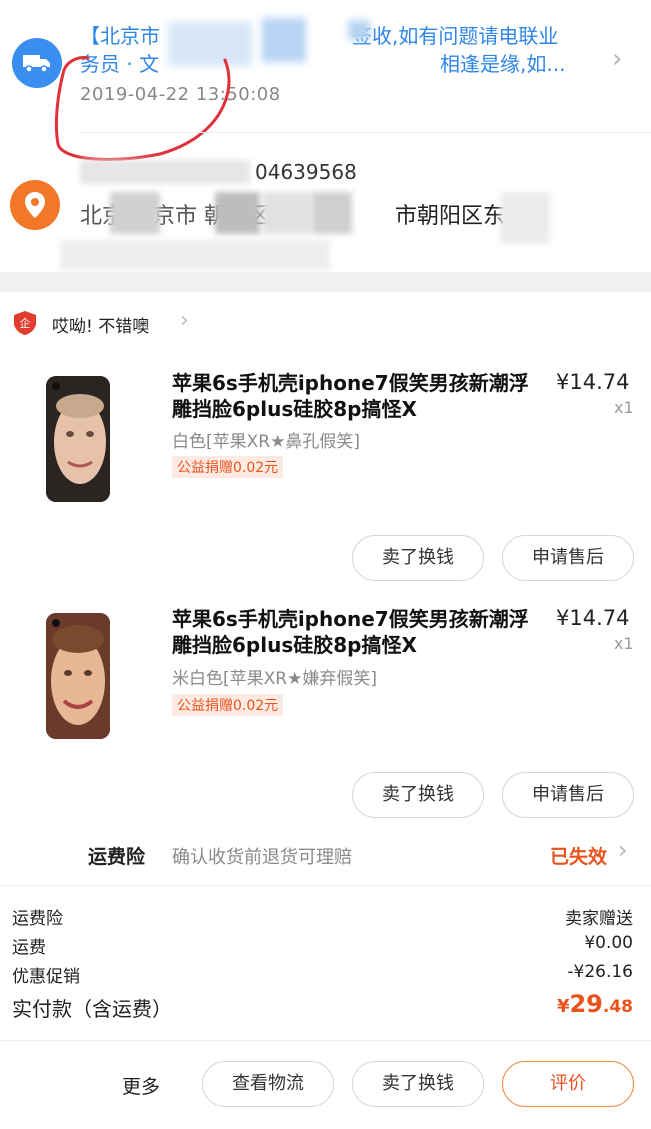 The width and height of the screenshot is (651, 1129). I want to click on summary-label-shipping: 运费, so click(29, 948).